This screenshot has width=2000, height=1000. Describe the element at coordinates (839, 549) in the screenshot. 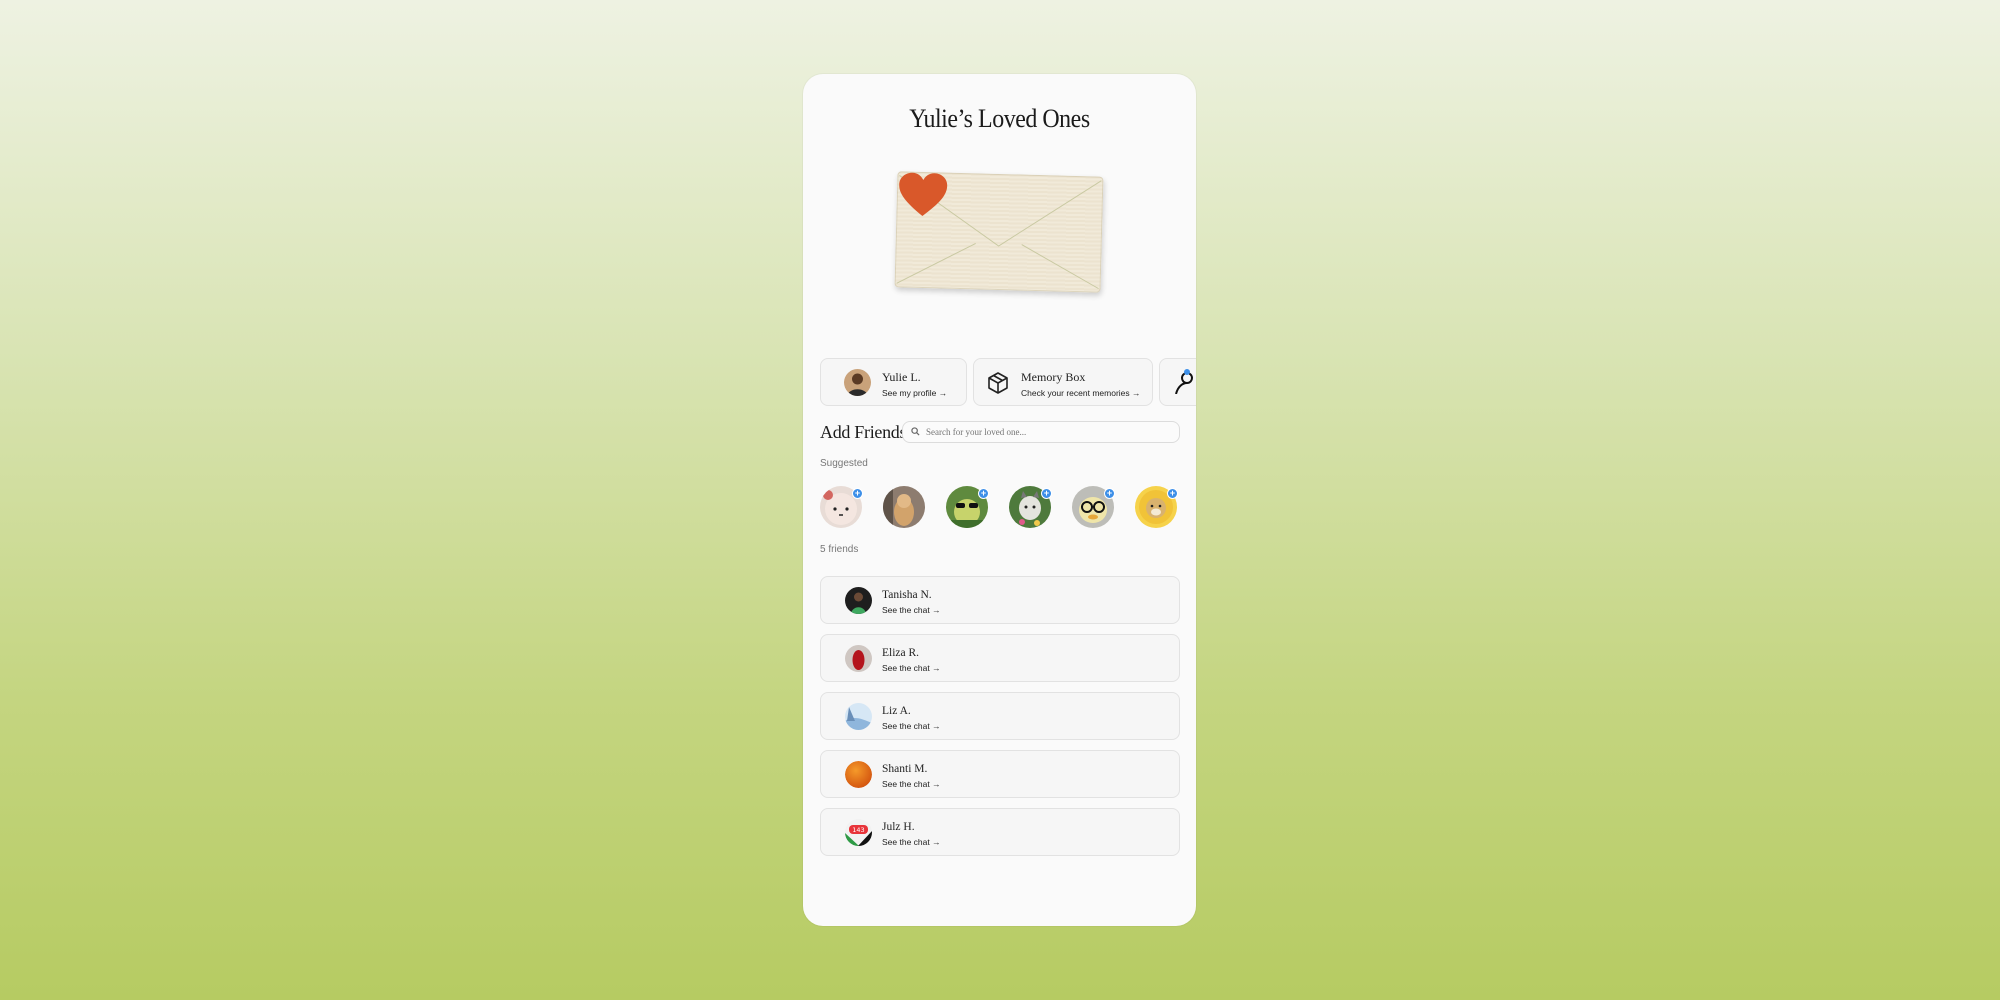

I see `friends-count: 5 friends` at that location.